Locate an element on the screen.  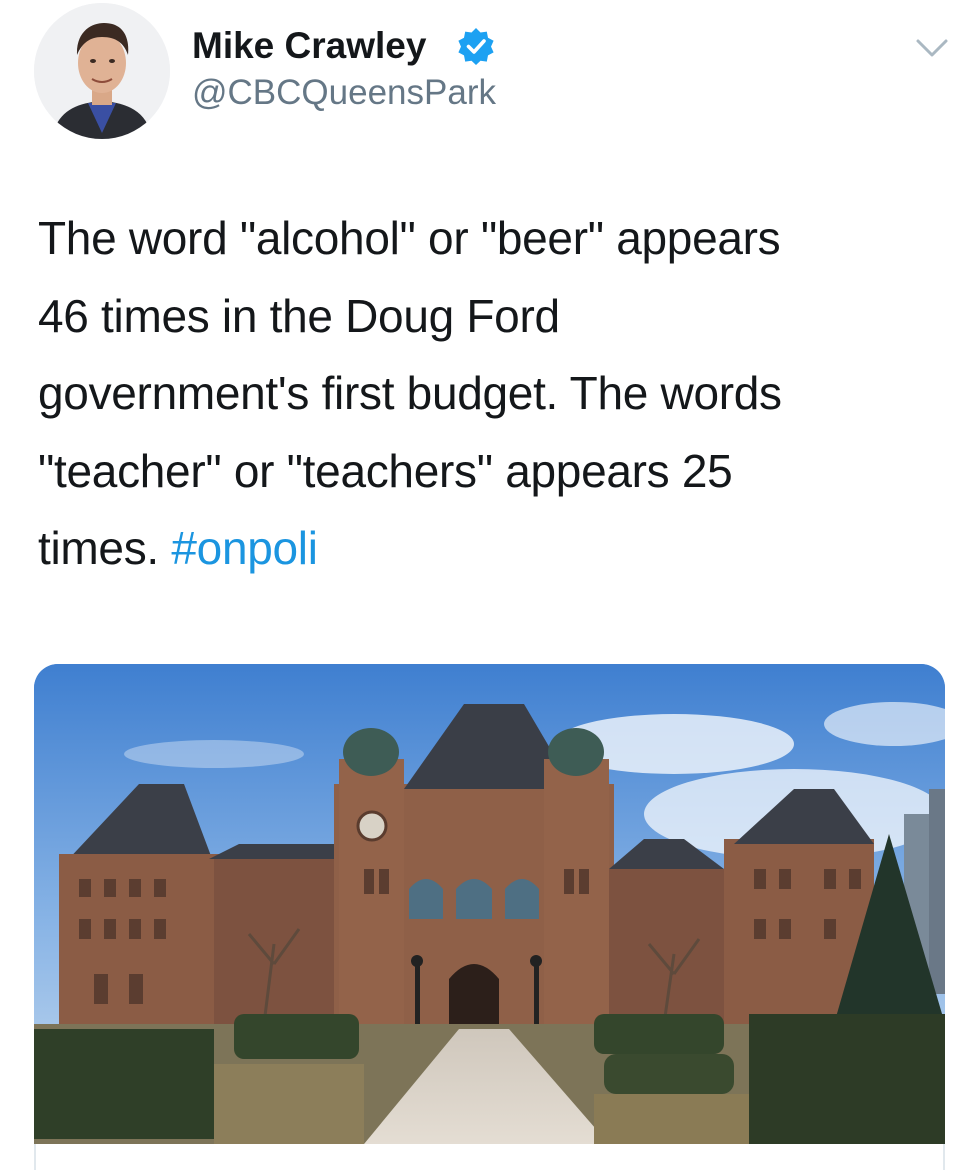
tweet-text-line: "teacher" or "teachers" appears 25 is located at coordinates (385, 470).